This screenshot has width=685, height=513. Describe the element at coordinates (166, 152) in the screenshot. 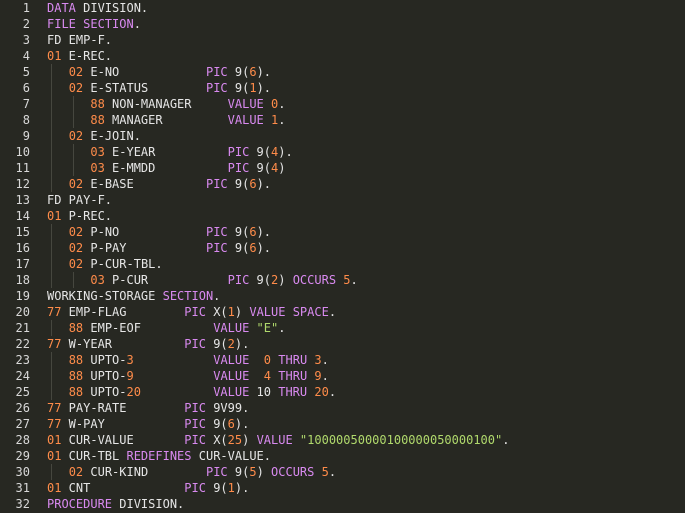

I see `code-token: E-YEAR` at that location.